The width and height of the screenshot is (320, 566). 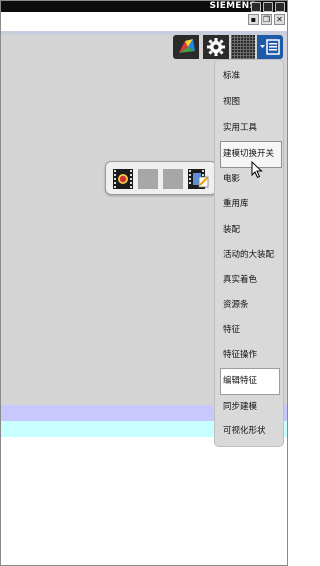 I want to click on doc-restore-button: ❐, so click(x=266, y=19).